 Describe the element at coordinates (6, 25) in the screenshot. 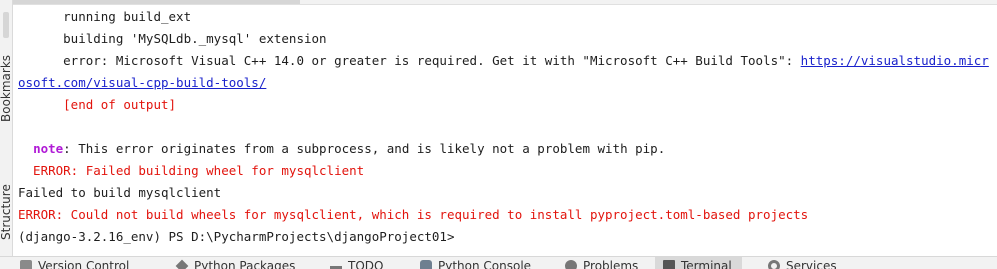

I see `sidebar-handle` at that location.